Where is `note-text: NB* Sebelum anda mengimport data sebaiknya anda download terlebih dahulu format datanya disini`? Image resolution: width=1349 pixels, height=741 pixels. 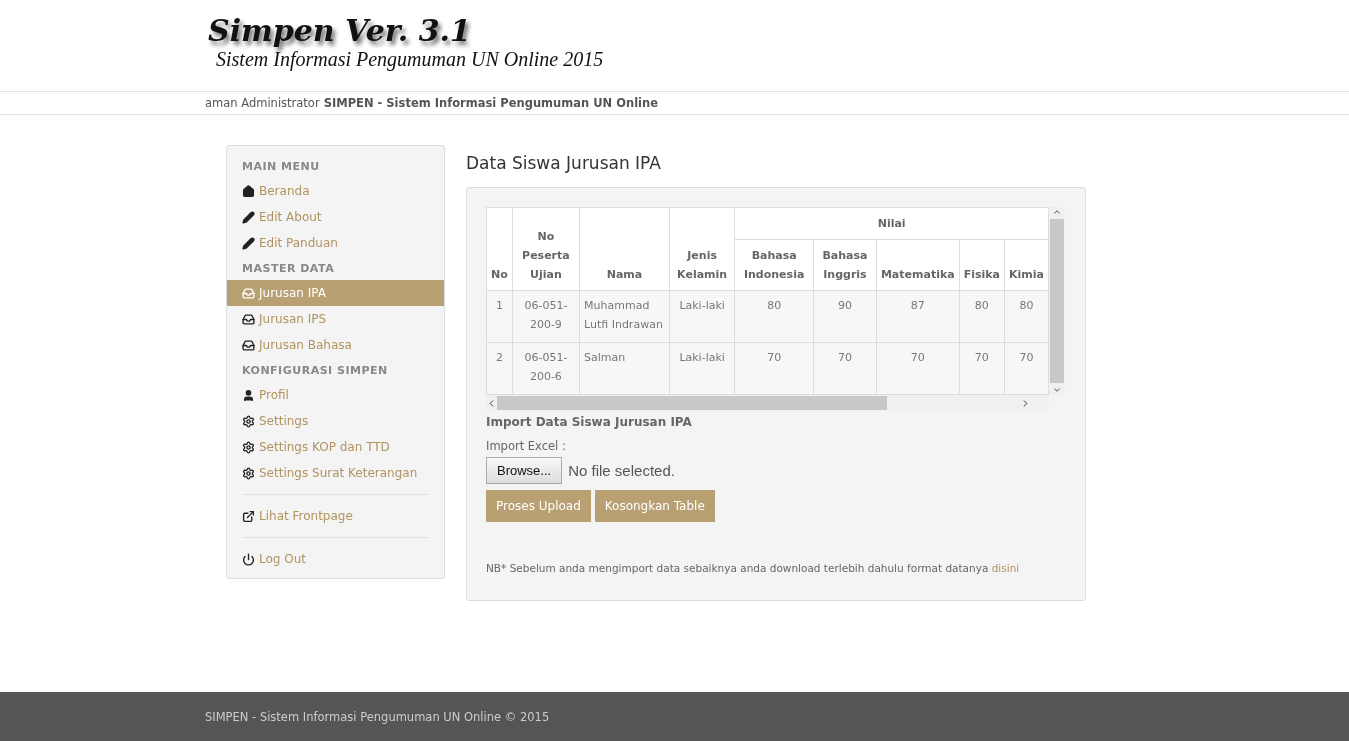 note-text: NB* Sebelum anda mengimport data sebaiknya anda download terlebih dahulu format datanya disini is located at coordinates (753, 568).